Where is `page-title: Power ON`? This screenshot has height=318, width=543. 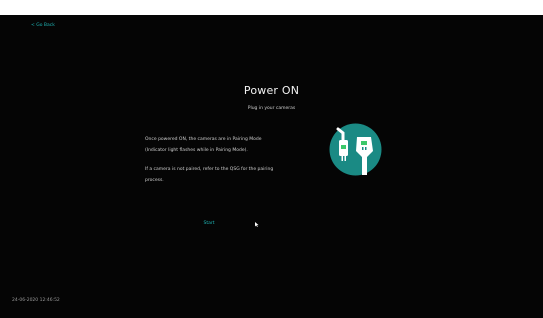 page-title: Power ON is located at coordinates (271, 90).